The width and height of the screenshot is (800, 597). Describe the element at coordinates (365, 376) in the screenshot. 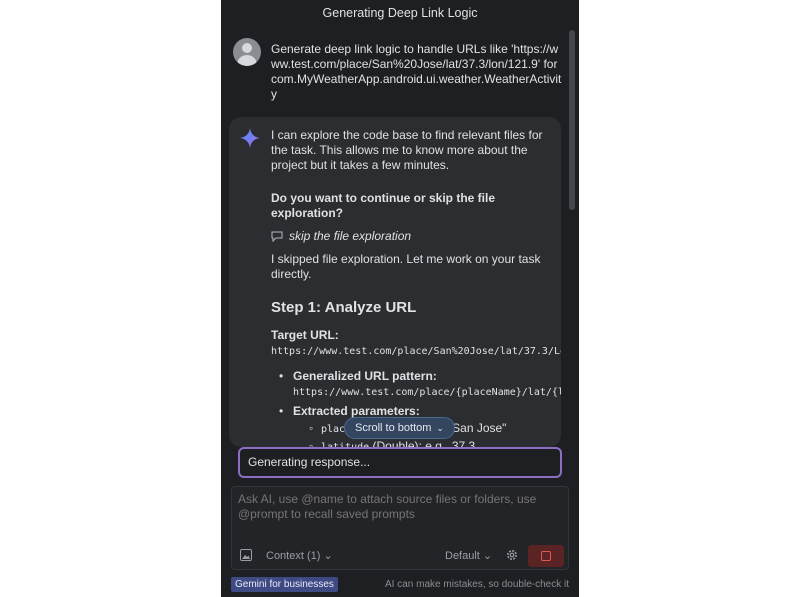

I see `pattern-label: Generalized URL pattern:` at that location.